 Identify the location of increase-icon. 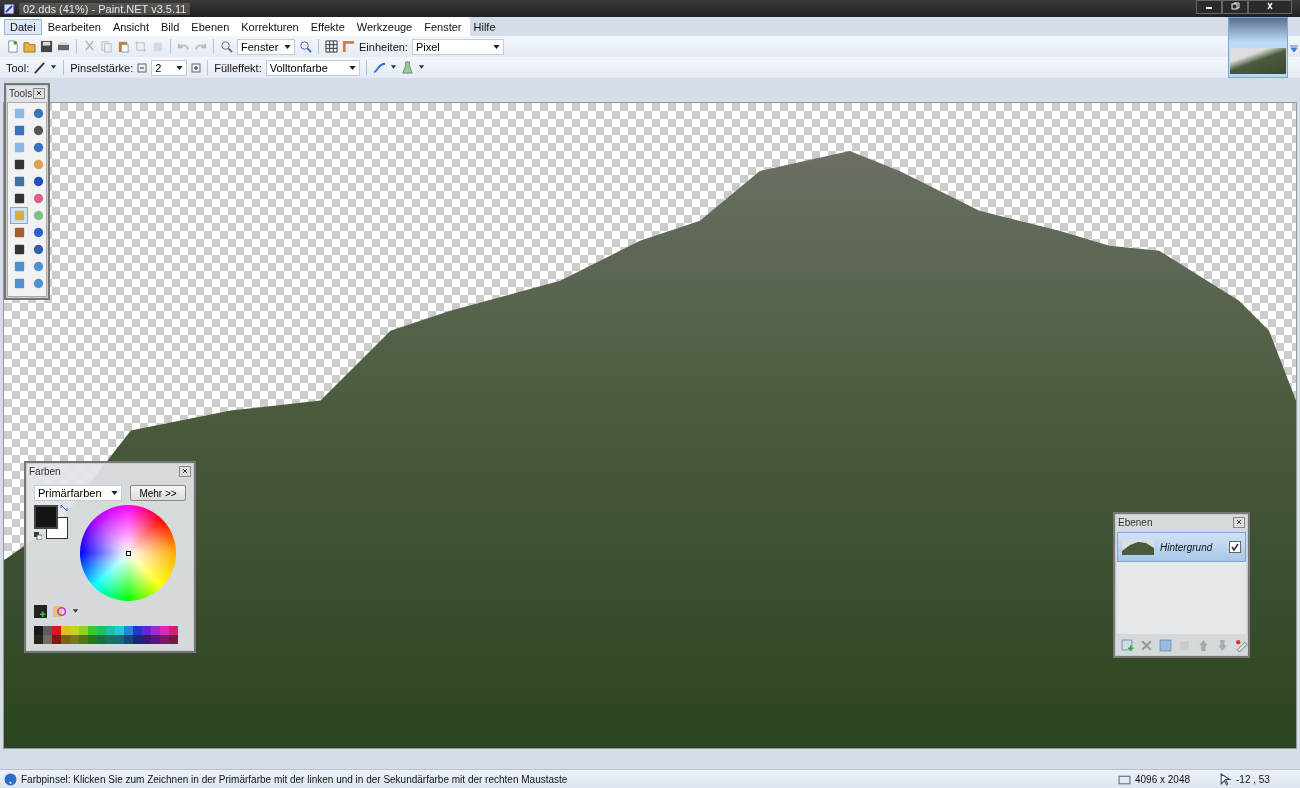
(196, 67).